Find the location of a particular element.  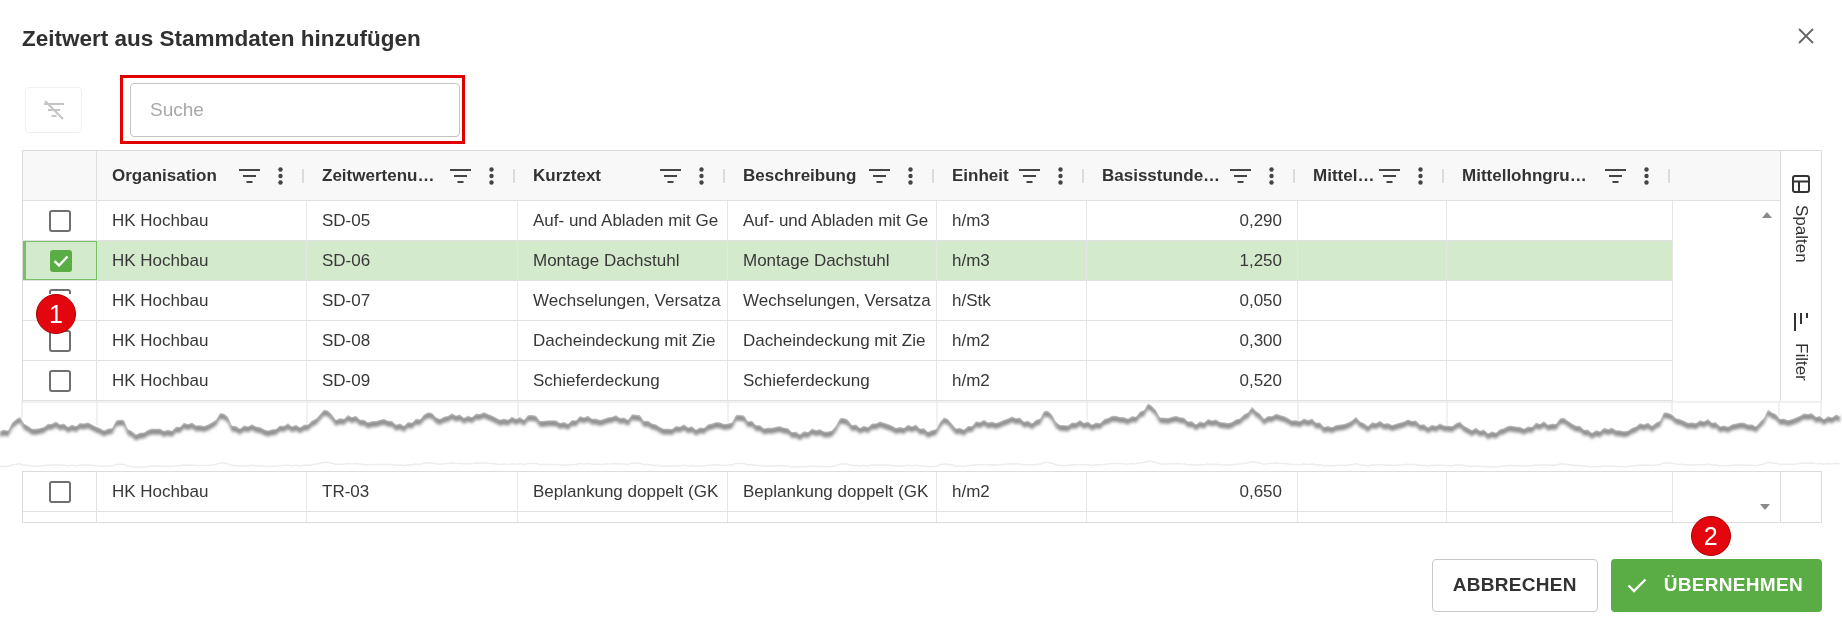

table-row: HK Hochbau SD-06 Montage Dachstuhl Montage Dachstuhl h/m3 1,250 is located at coordinates (848, 261).